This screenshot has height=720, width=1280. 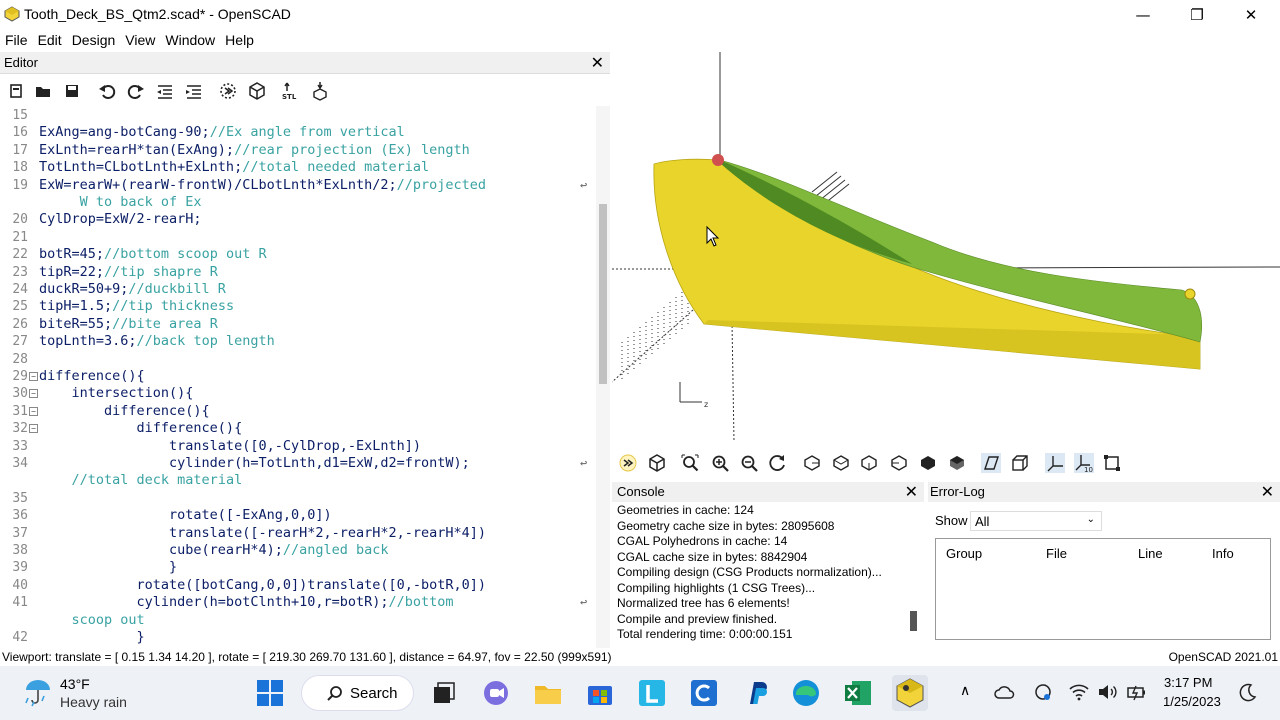 I want to click on zoom-in-icon, so click(x=720, y=463).